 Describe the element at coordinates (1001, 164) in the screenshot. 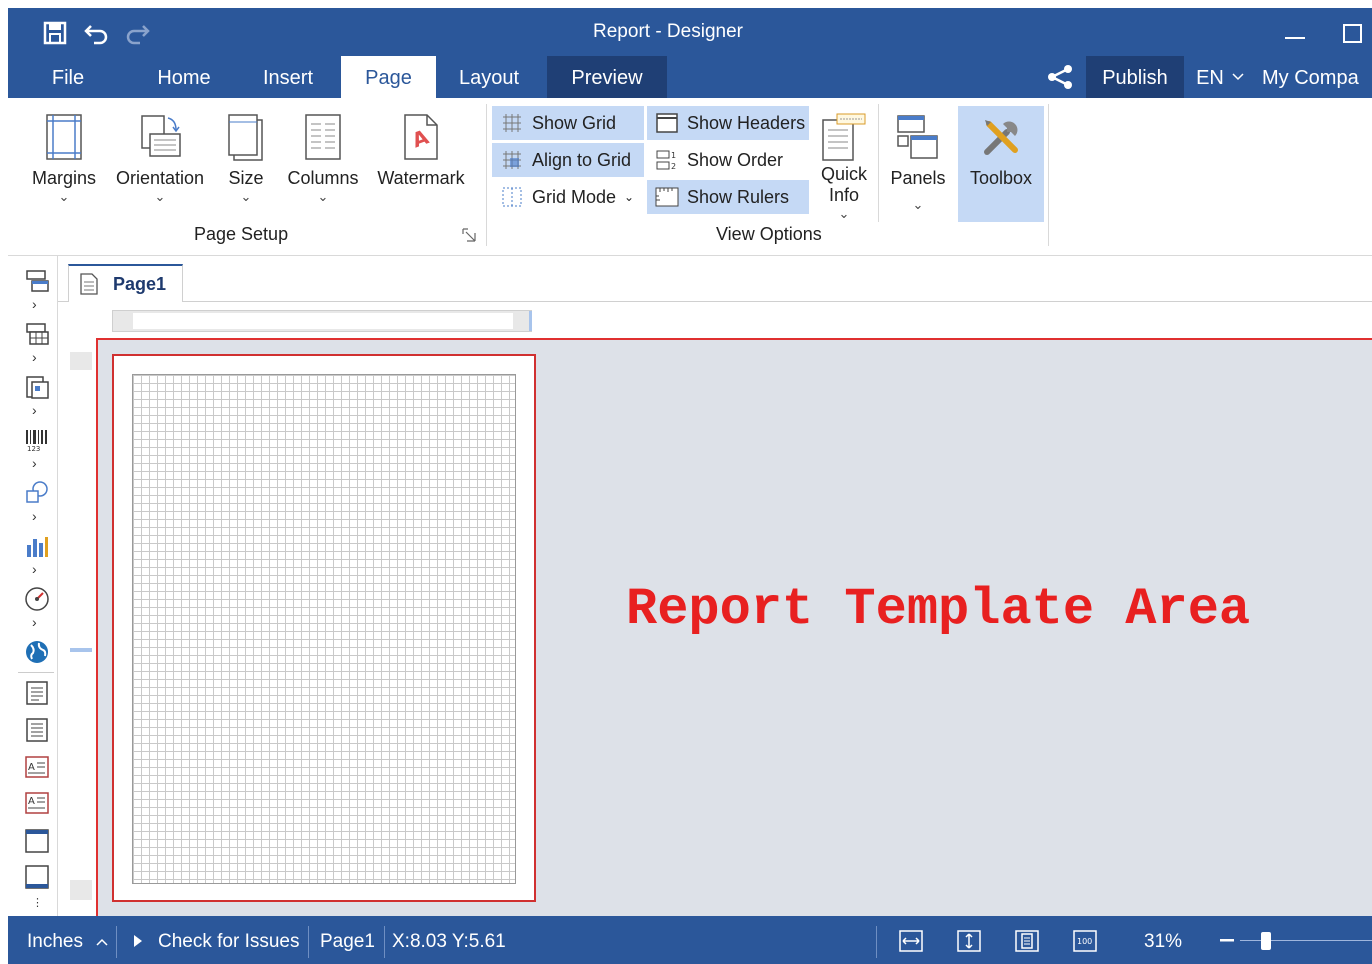

I see `toolbox-button: Toolbox` at that location.